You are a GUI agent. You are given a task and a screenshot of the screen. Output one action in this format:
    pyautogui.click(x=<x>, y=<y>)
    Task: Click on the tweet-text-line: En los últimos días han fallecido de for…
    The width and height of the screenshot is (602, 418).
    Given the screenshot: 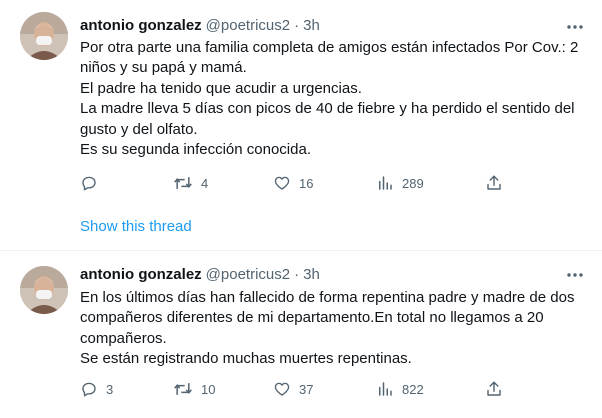 What is the action you would take?
    pyautogui.click(x=327, y=297)
    